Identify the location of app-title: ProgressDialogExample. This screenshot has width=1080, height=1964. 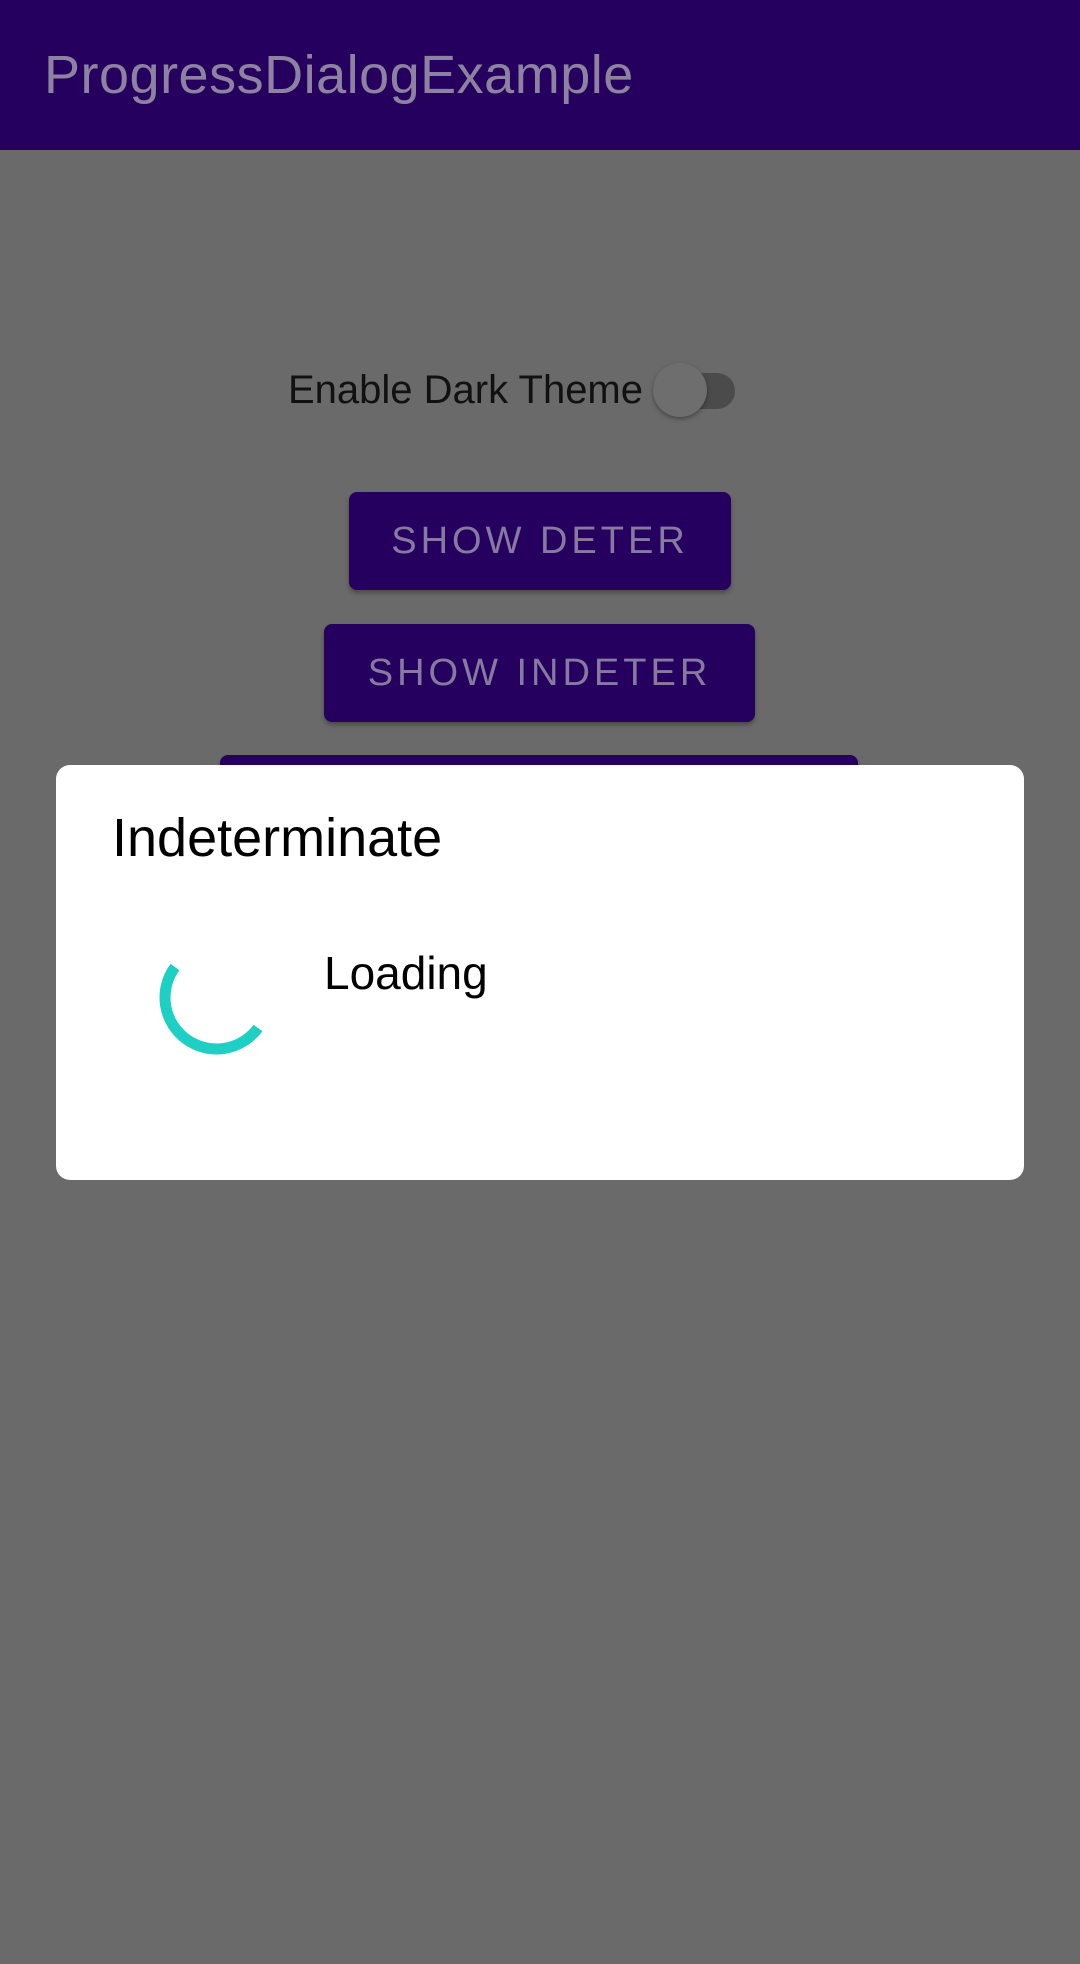
(339, 75).